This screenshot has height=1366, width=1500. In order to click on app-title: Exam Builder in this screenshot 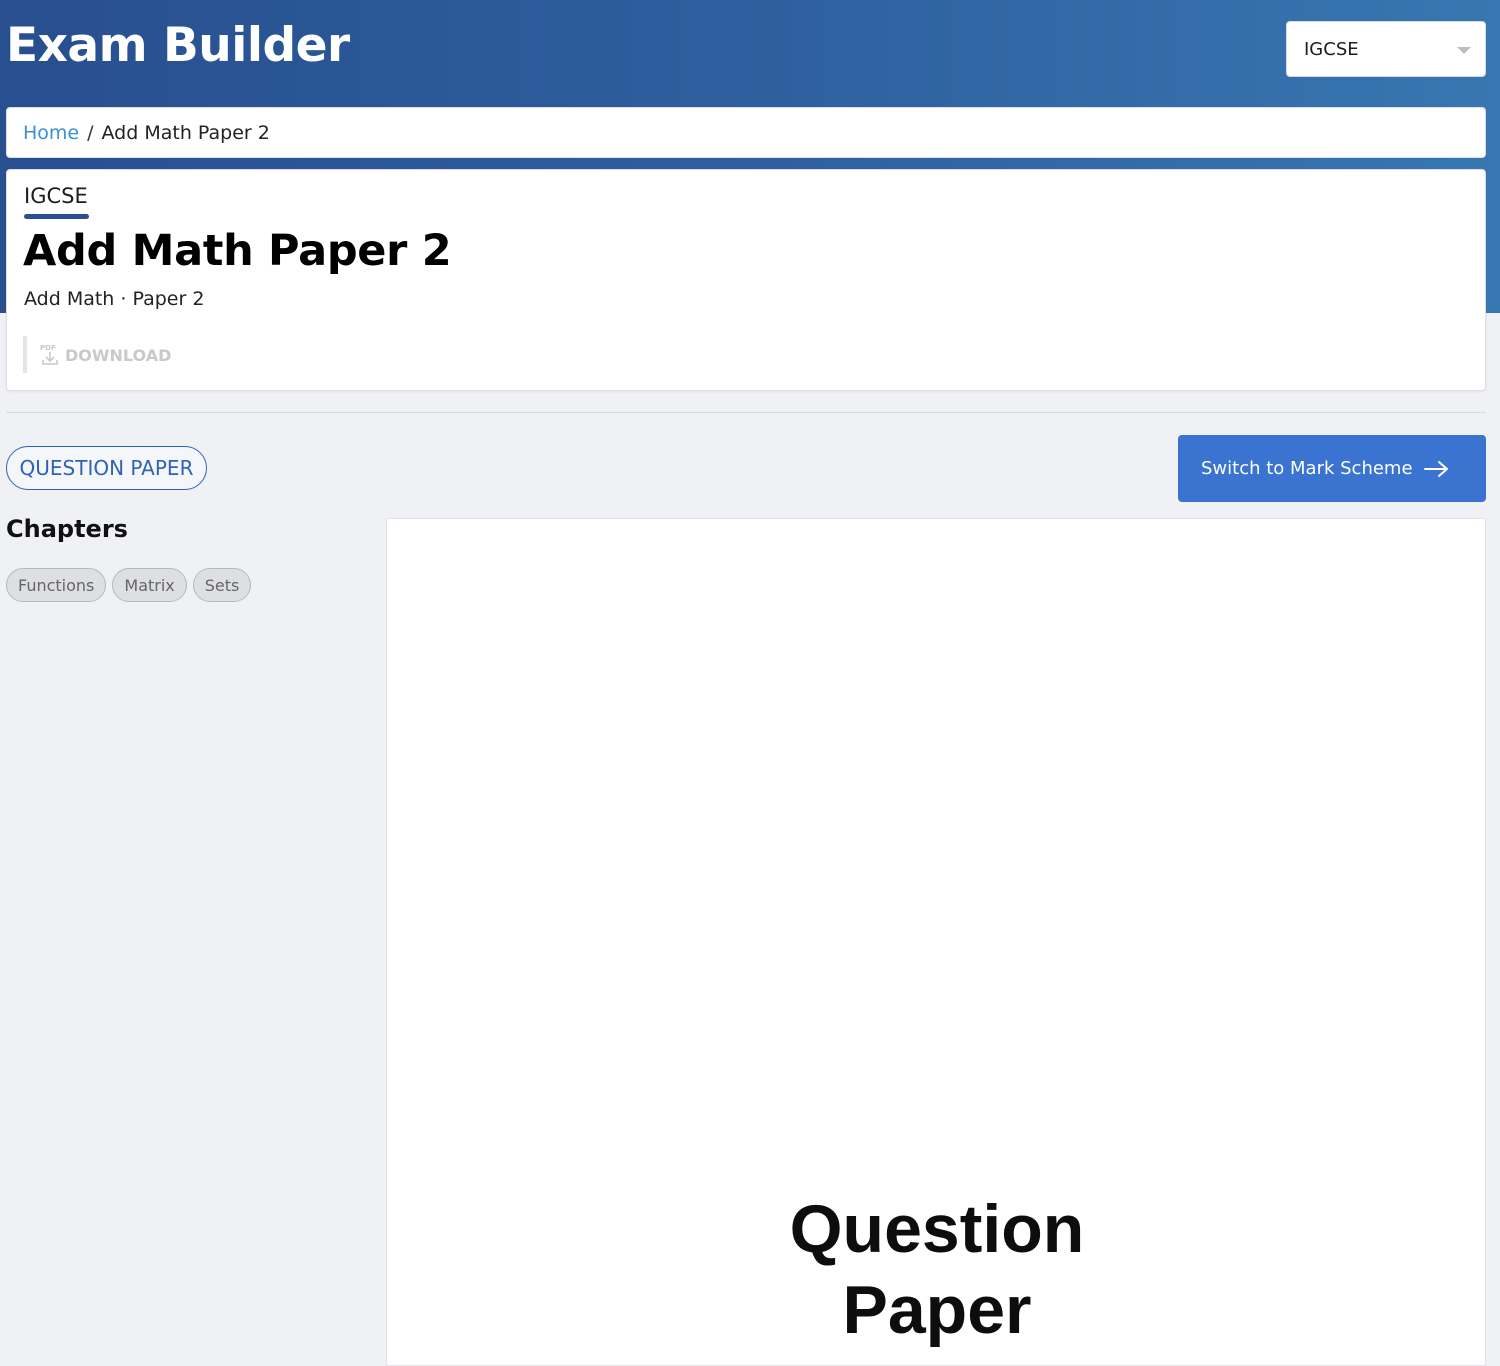, I will do `click(178, 45)`.